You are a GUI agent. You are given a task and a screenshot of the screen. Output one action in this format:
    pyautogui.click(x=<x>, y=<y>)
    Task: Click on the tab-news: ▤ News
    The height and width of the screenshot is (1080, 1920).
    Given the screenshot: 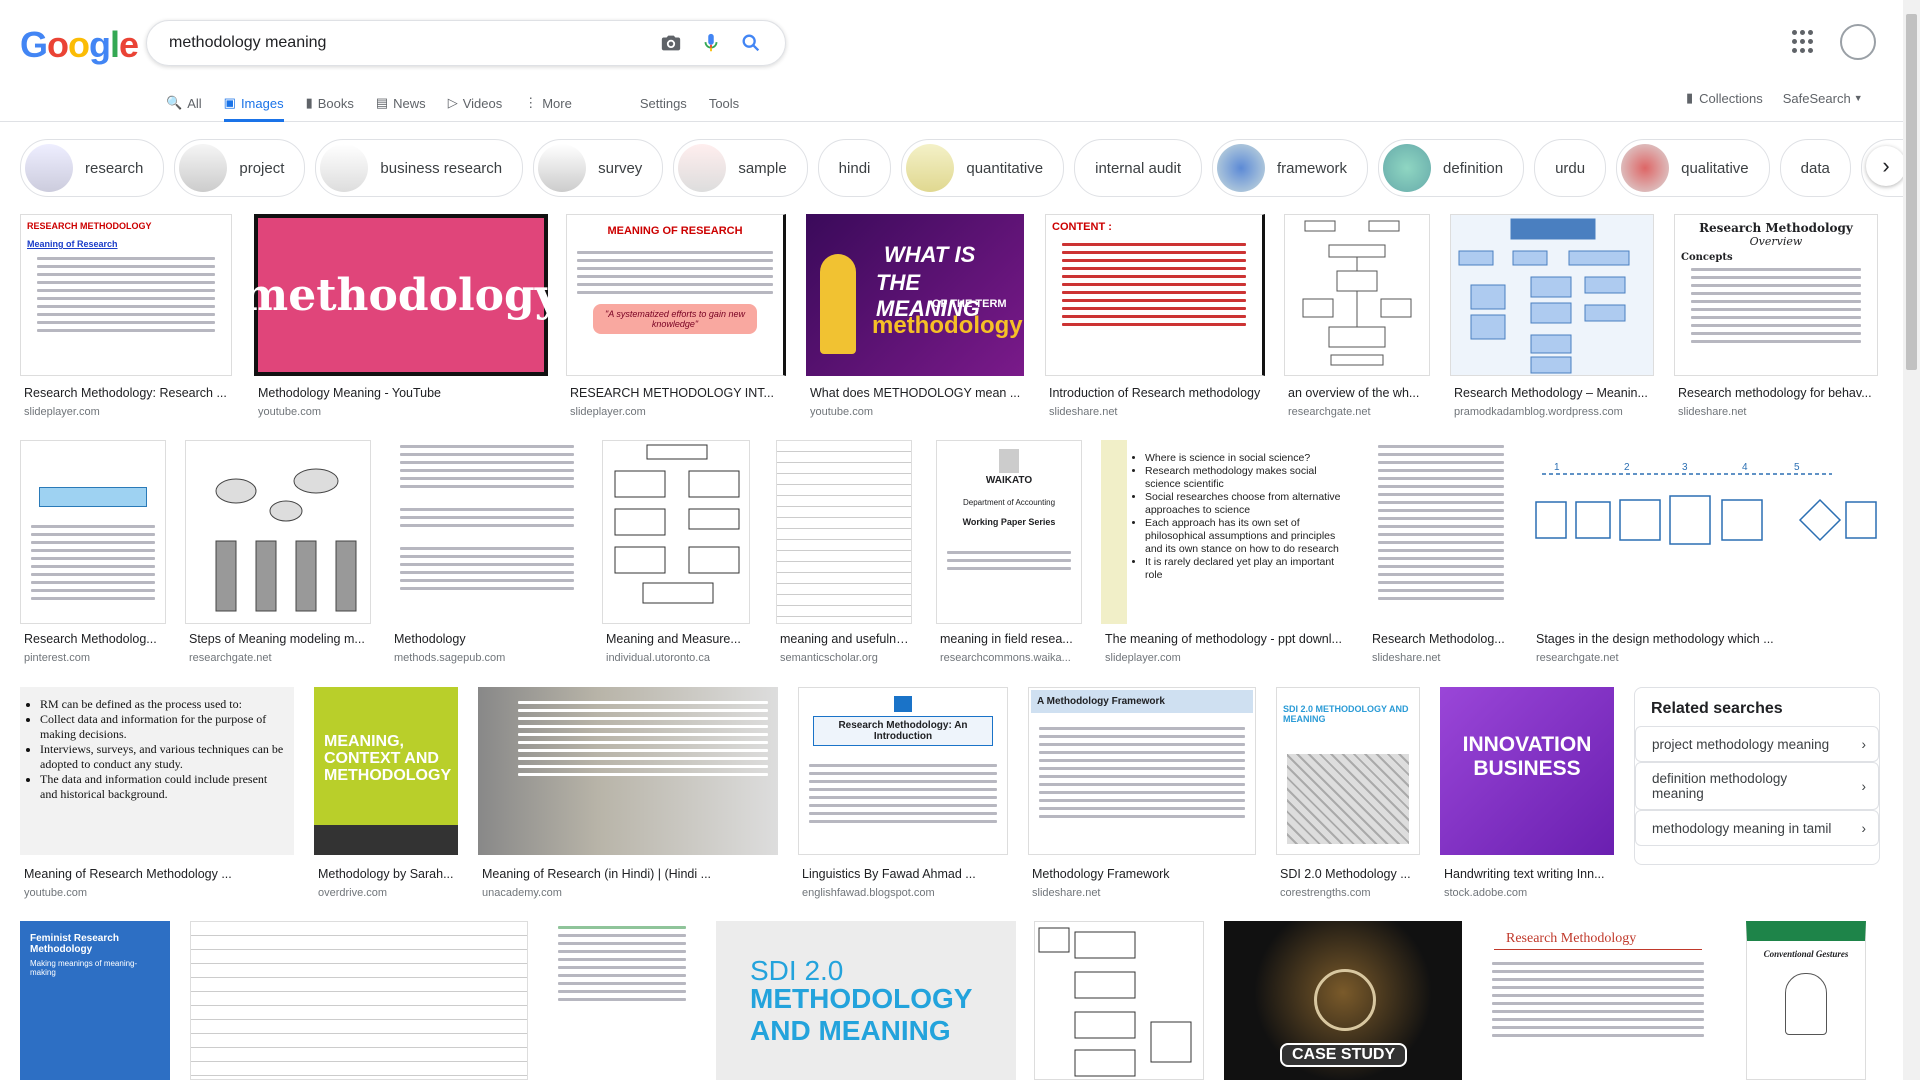 What is the action you would take?
    pyautogui.click(x=401, y=103)
    